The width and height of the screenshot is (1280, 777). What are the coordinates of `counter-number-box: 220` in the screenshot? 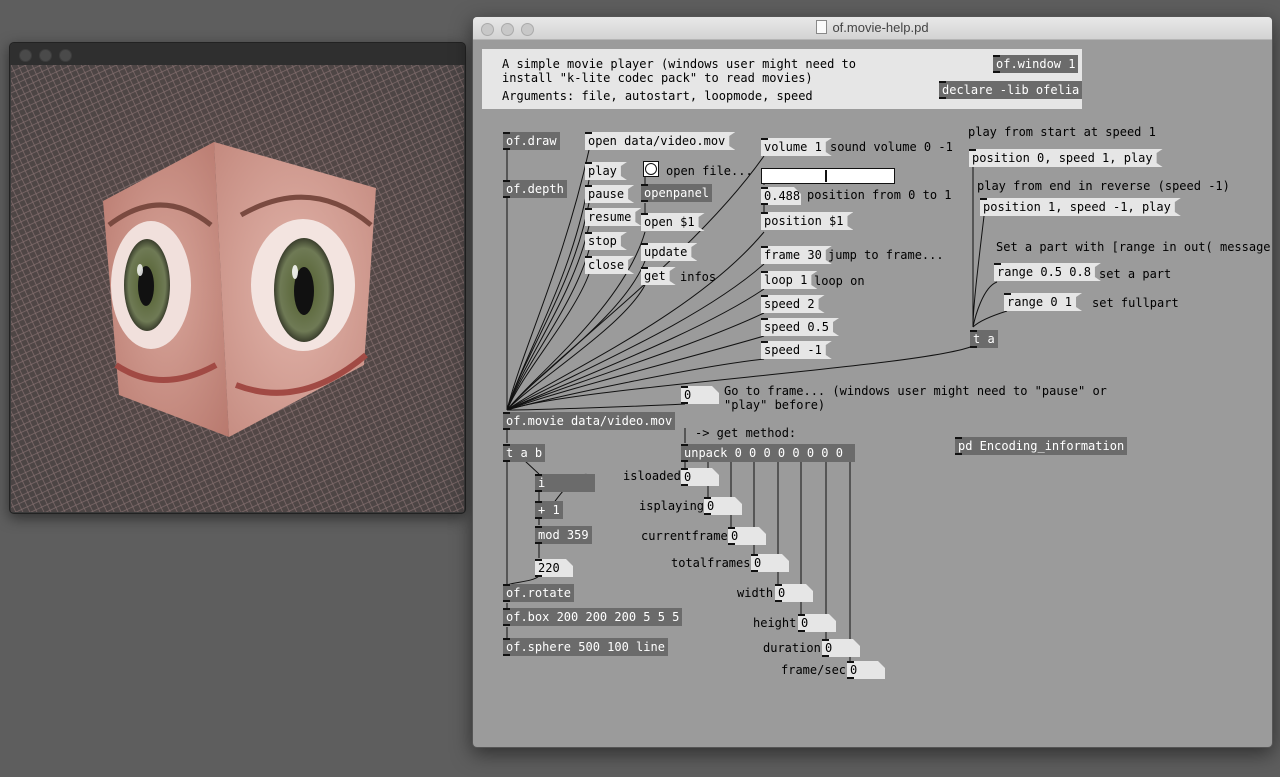 It's located at (554, 568).